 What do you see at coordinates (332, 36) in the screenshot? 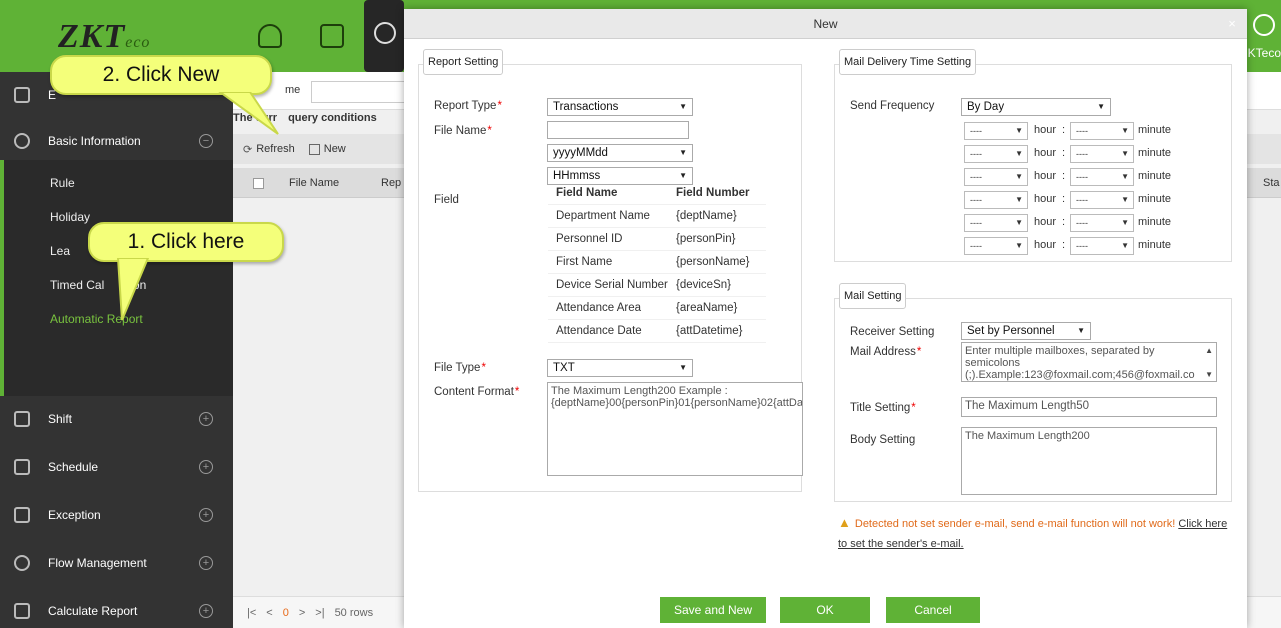
I see `door-icon` at bounding box center [332, 36].